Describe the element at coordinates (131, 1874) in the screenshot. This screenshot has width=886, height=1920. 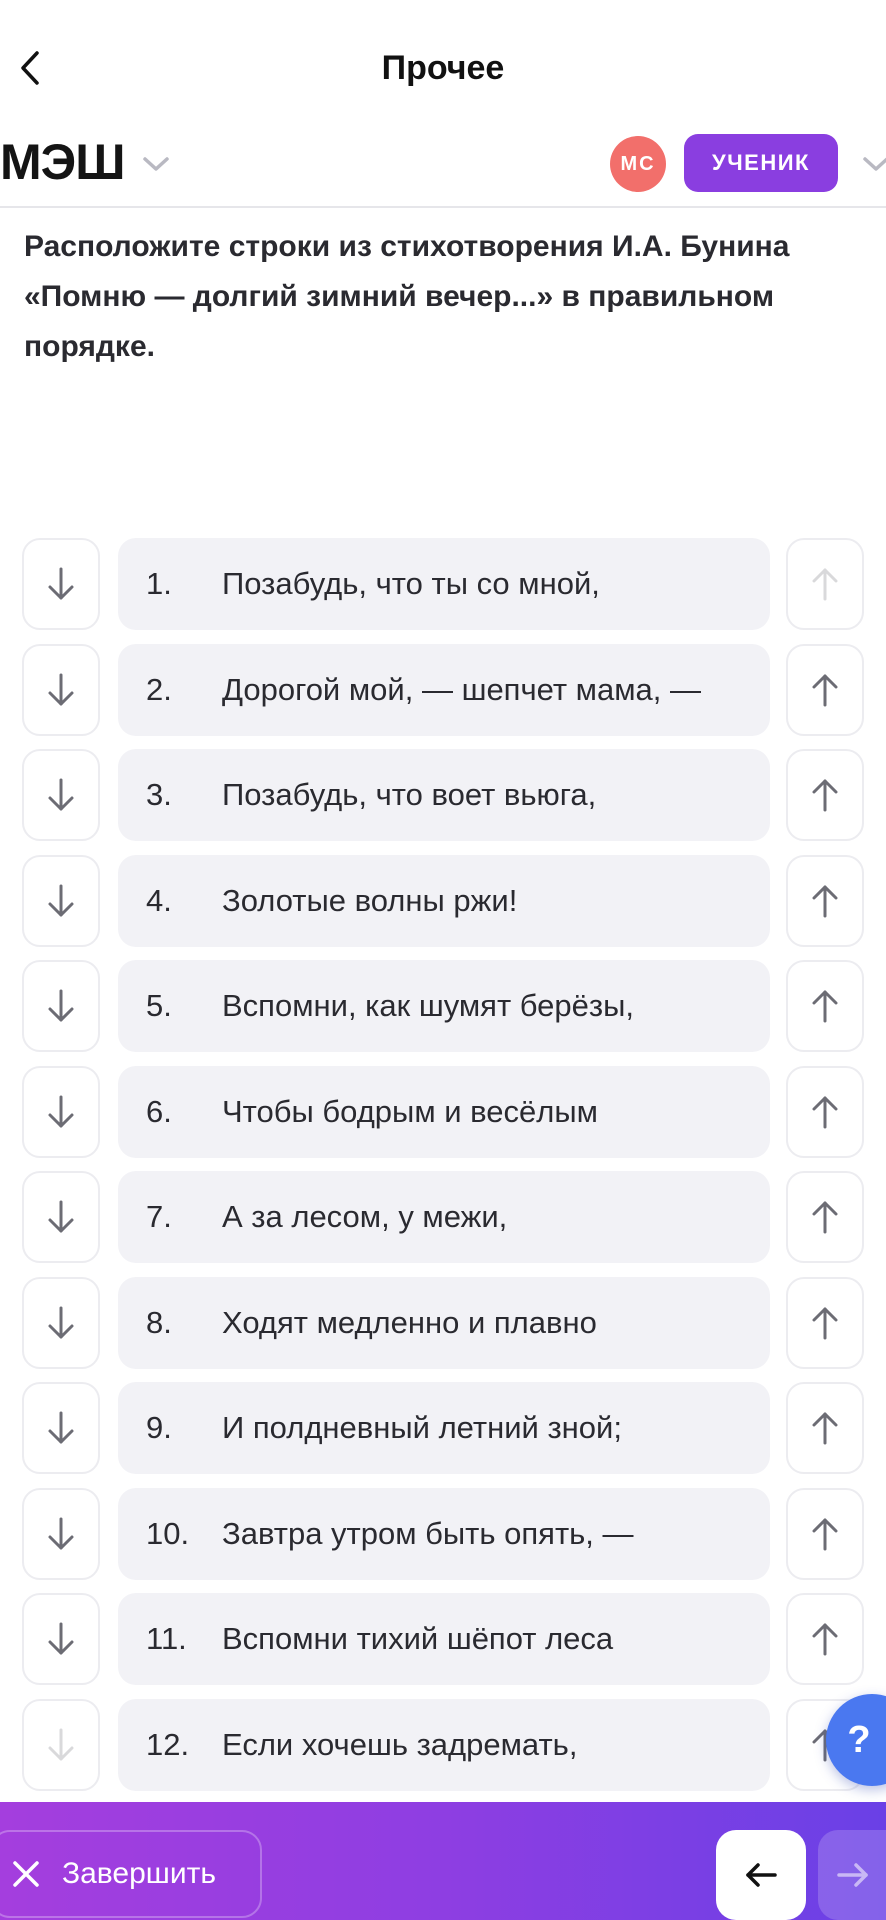
I see `finish-button: Завершить` at that location.